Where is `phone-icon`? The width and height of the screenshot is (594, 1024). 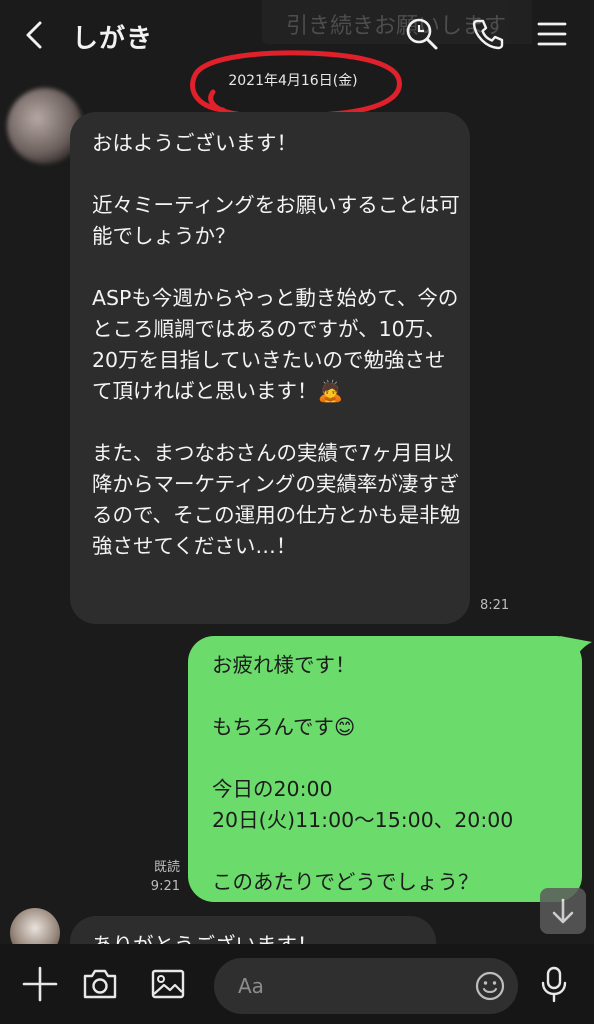
phone-icon is located at coordinates (488, 34).